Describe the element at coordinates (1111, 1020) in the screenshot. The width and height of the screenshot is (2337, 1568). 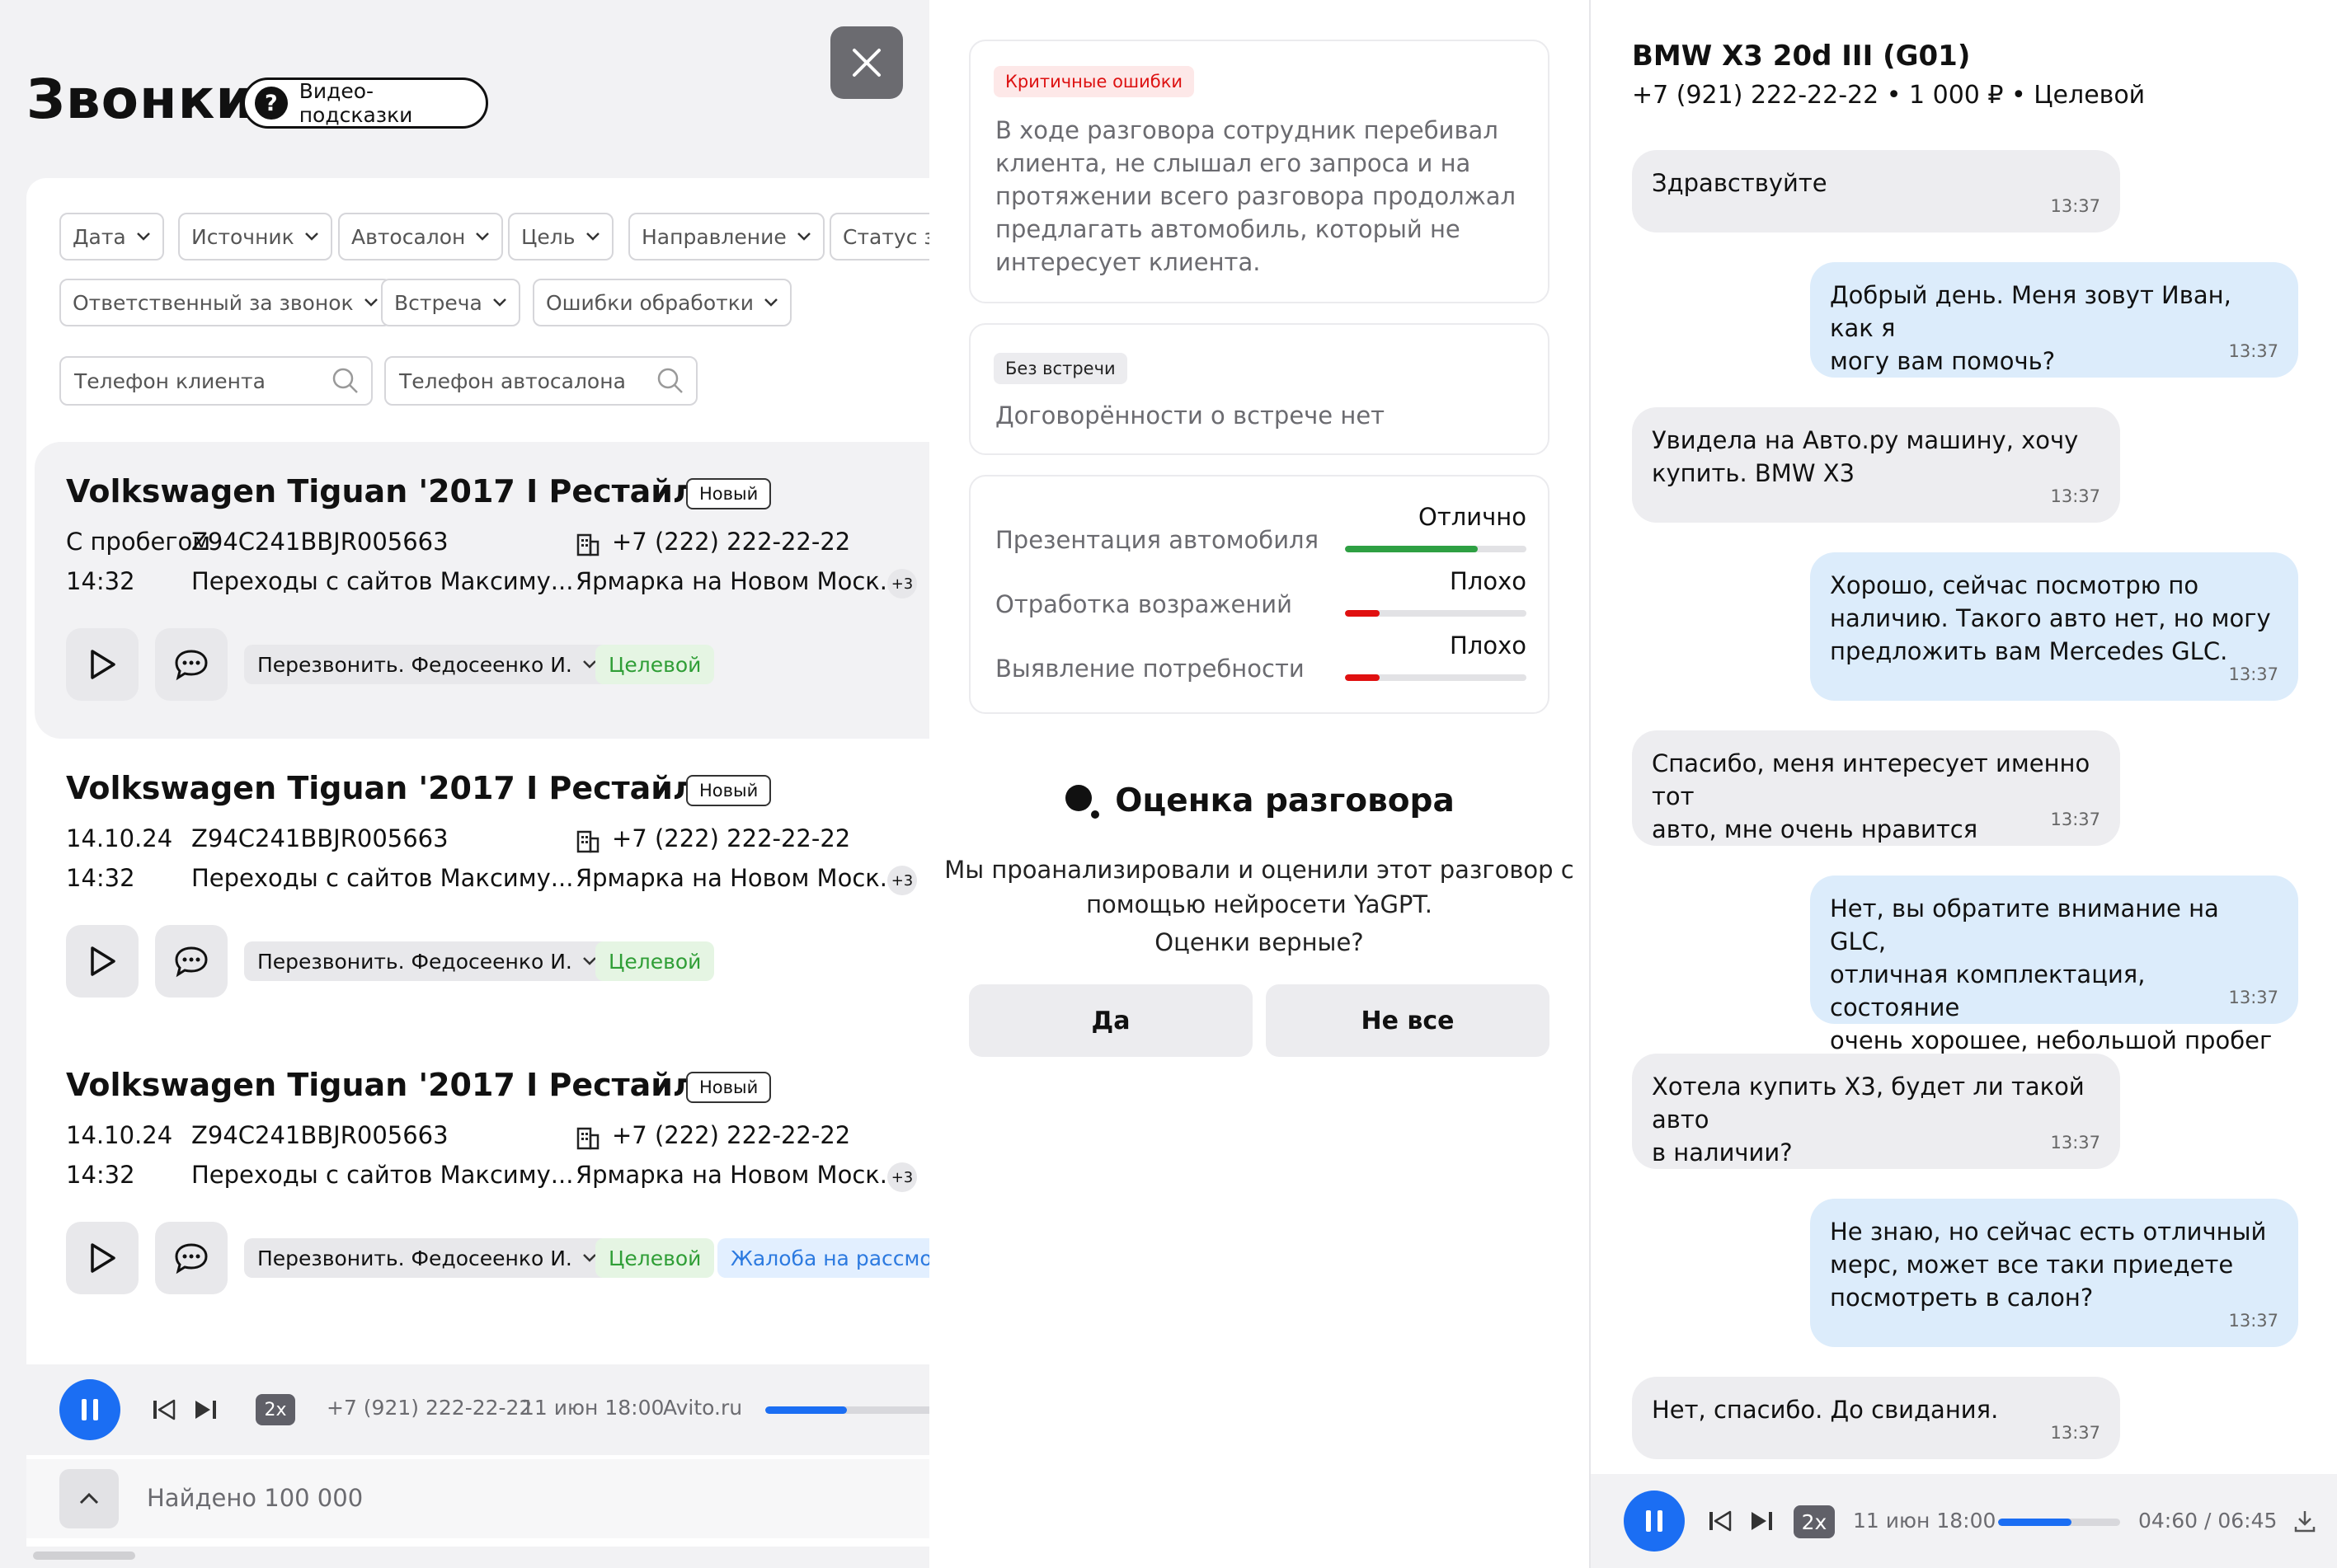
I see `yes-button: Да` at that location.